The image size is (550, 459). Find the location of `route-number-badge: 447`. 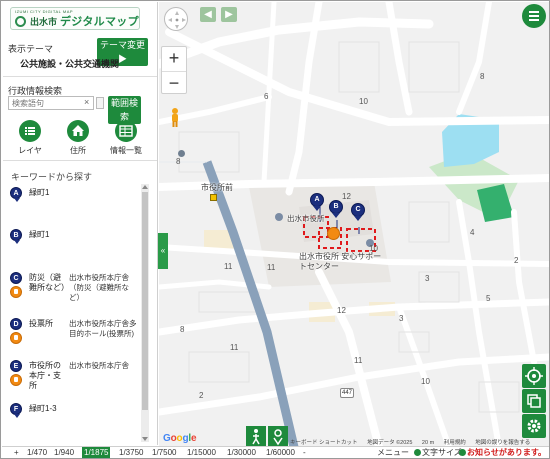

route-number-badge: 447 is located at coordinates (347, 393).